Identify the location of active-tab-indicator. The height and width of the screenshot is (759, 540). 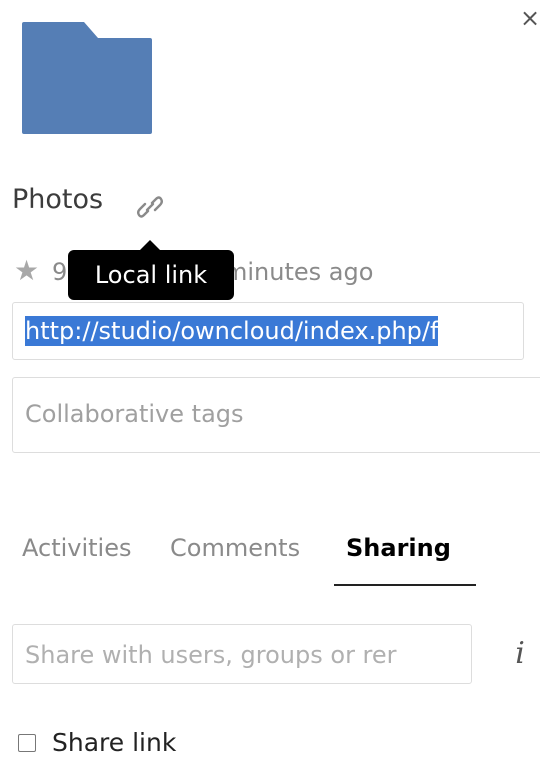
(405, 585).